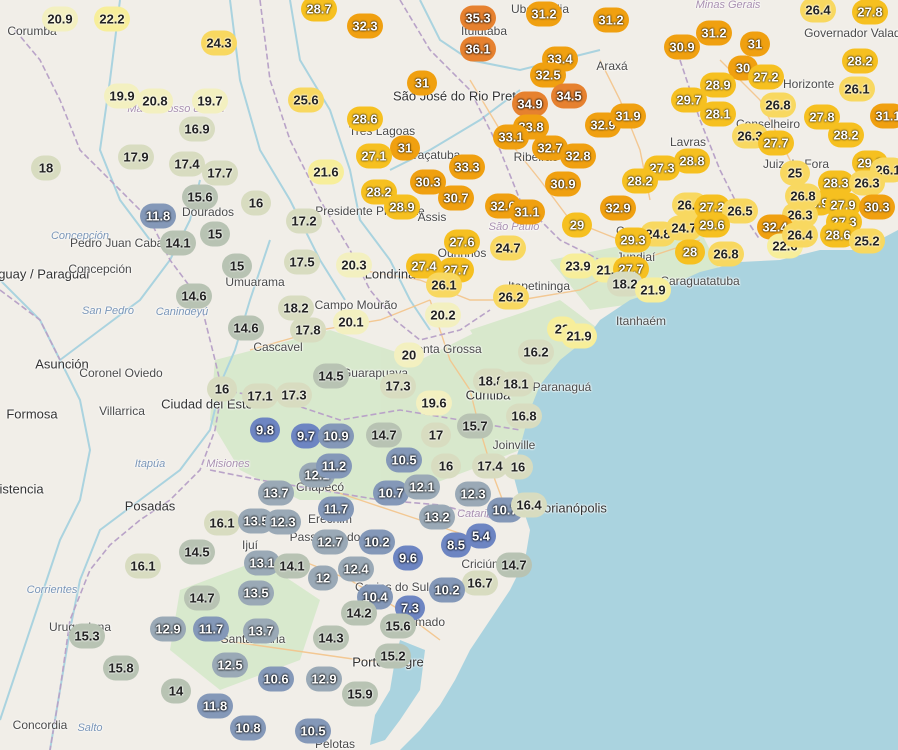  Describe the element at coordinates (230, 665) in the screenshot. I see `temperature-marker: 12.5` at that location.